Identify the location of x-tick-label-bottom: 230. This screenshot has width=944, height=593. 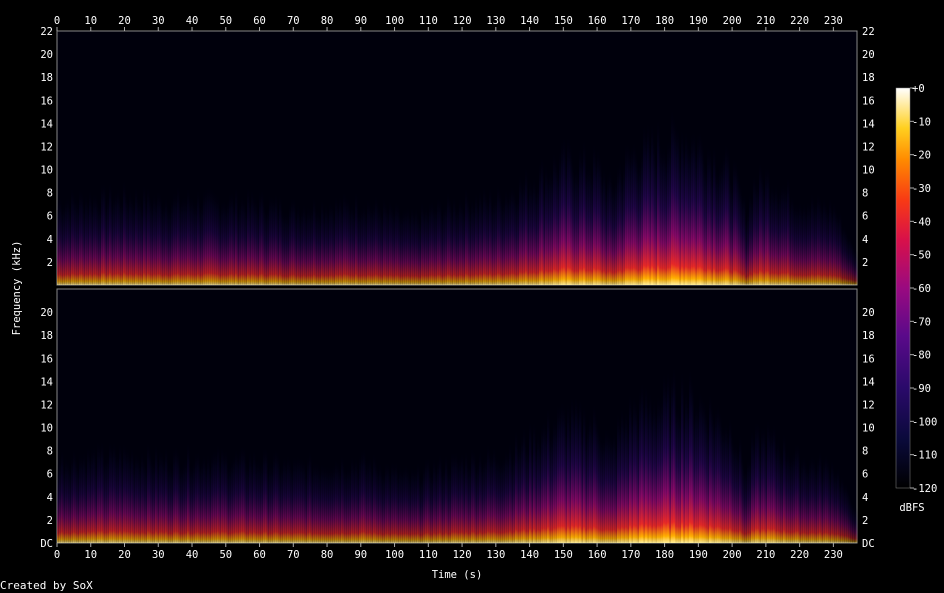
(833, 555).